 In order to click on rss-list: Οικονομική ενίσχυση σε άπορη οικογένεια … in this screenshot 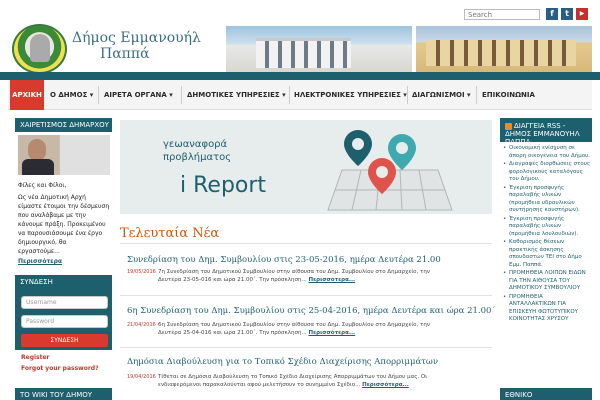, I will do `click(547, 235)`.